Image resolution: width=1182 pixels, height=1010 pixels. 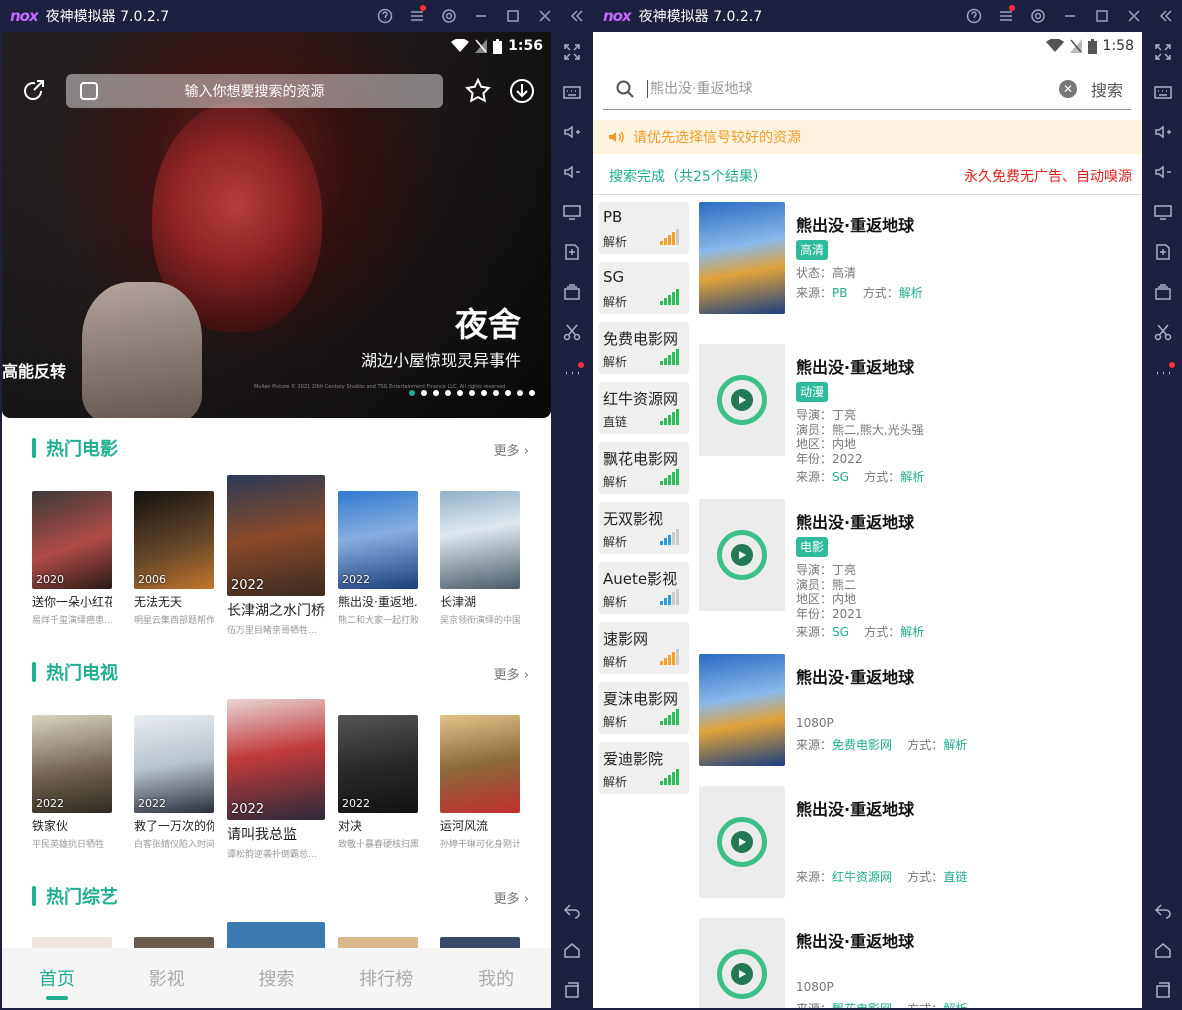 I want to click on source-item: SG 解析, so click(x=644, y=288).